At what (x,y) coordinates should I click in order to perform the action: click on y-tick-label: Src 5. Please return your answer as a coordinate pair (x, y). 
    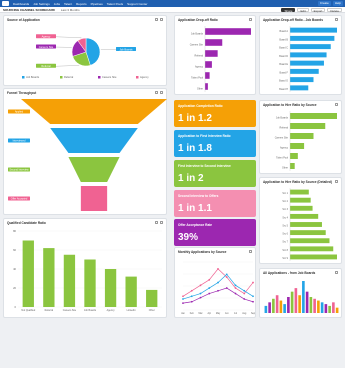
    Looking at the image, I should click on (285, 225).